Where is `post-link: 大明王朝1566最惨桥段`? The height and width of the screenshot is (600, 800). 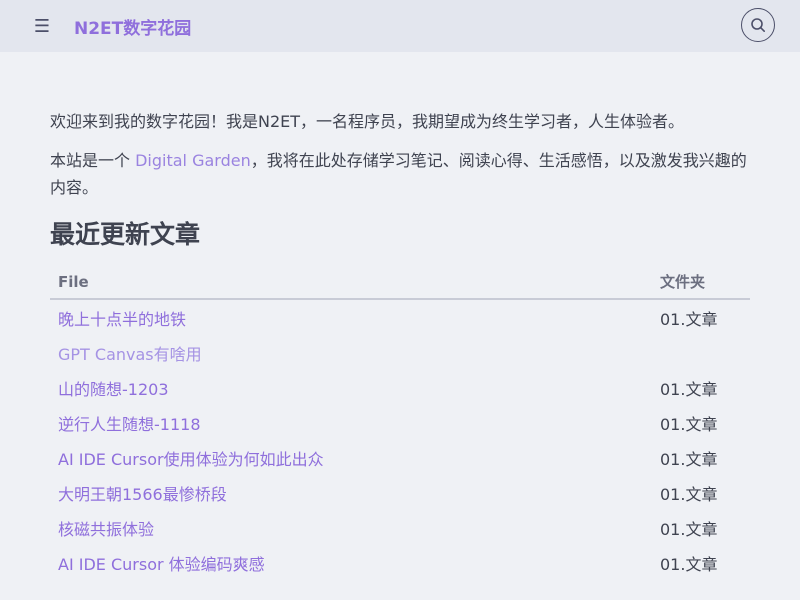
post-link: 大明王朝1566最惨桥段 is located at coordinates (142, 494).